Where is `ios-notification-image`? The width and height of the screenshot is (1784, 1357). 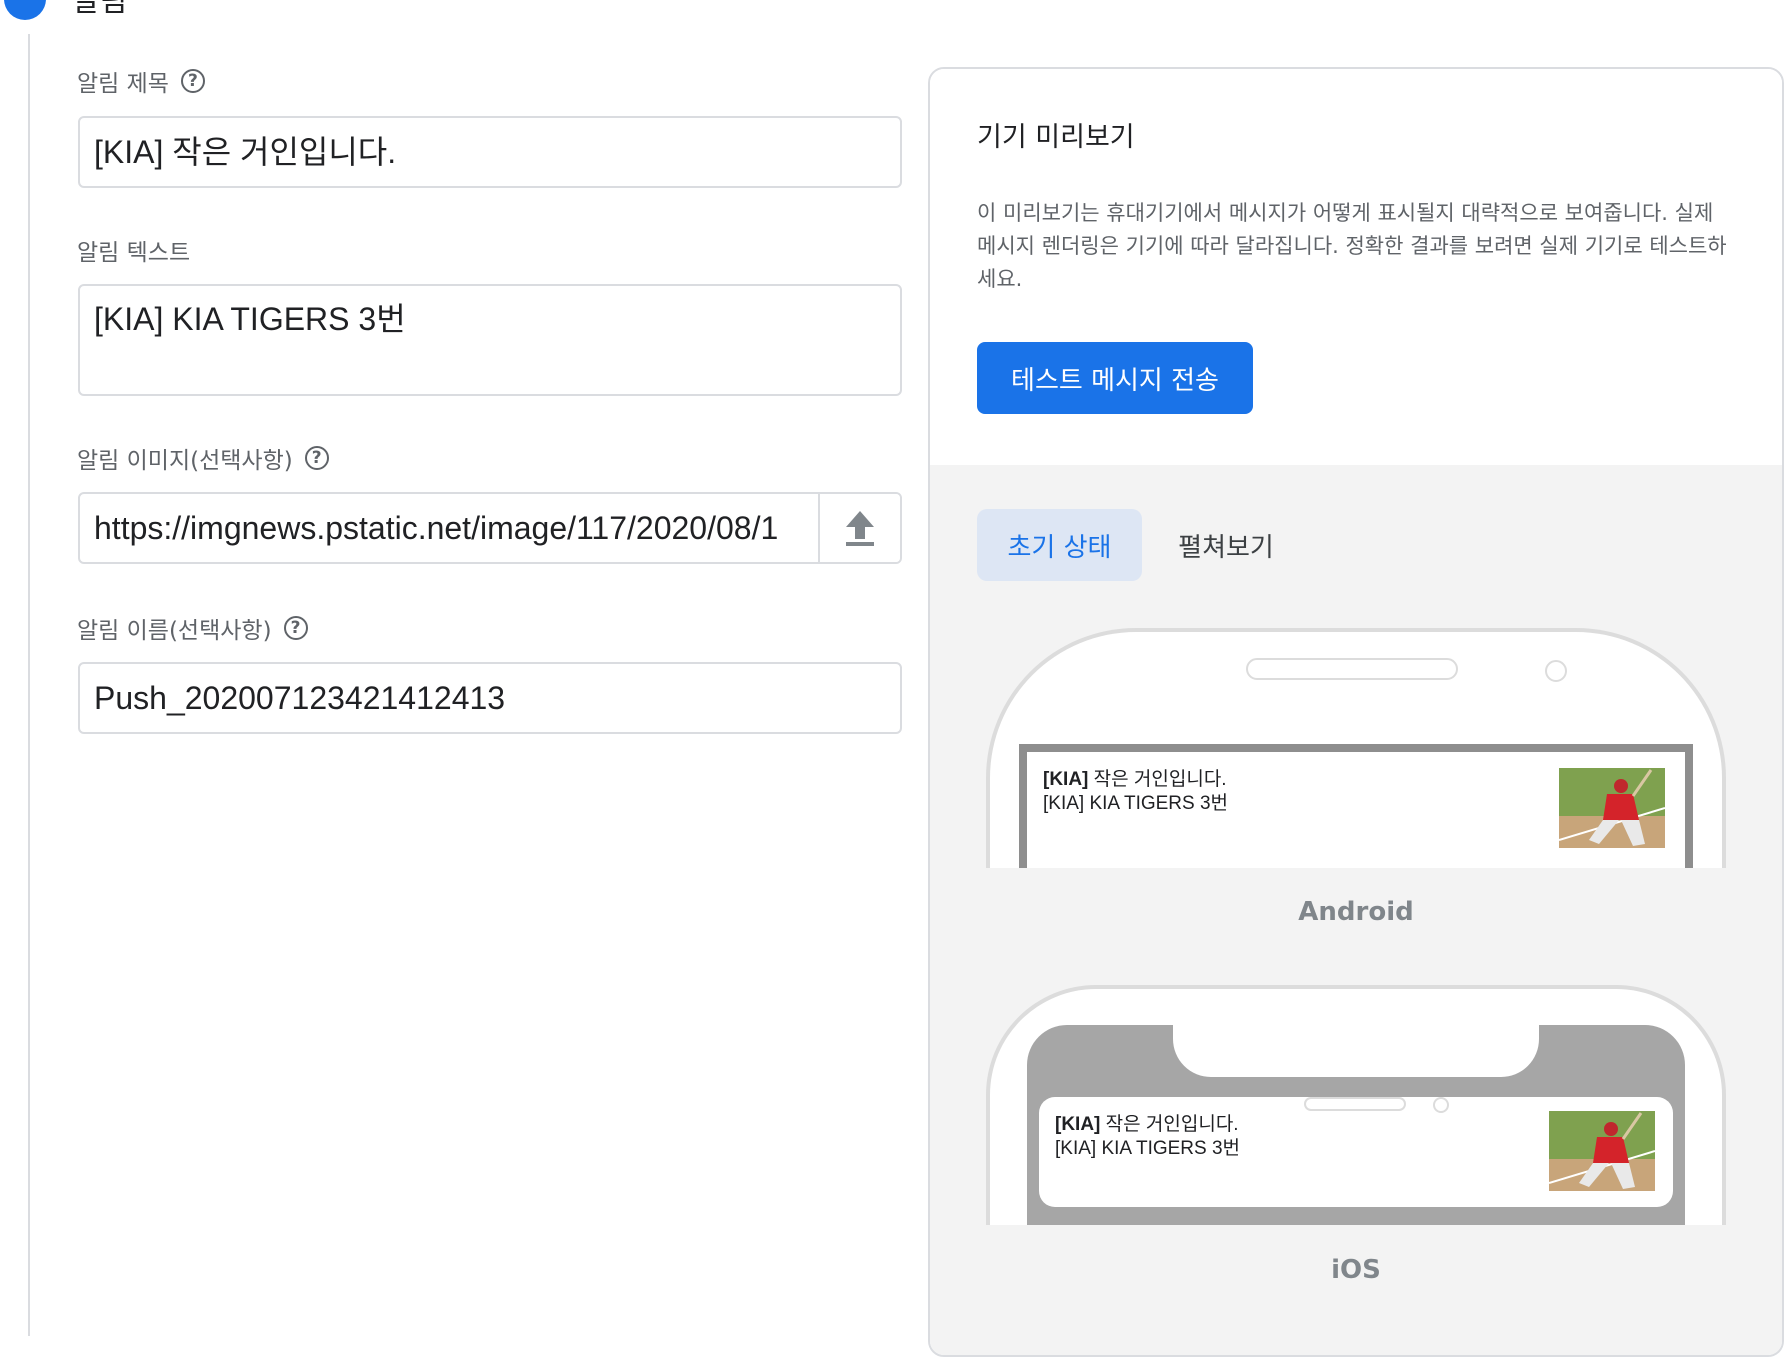
ios-notification-image is located at coordinates (1602, 1151).